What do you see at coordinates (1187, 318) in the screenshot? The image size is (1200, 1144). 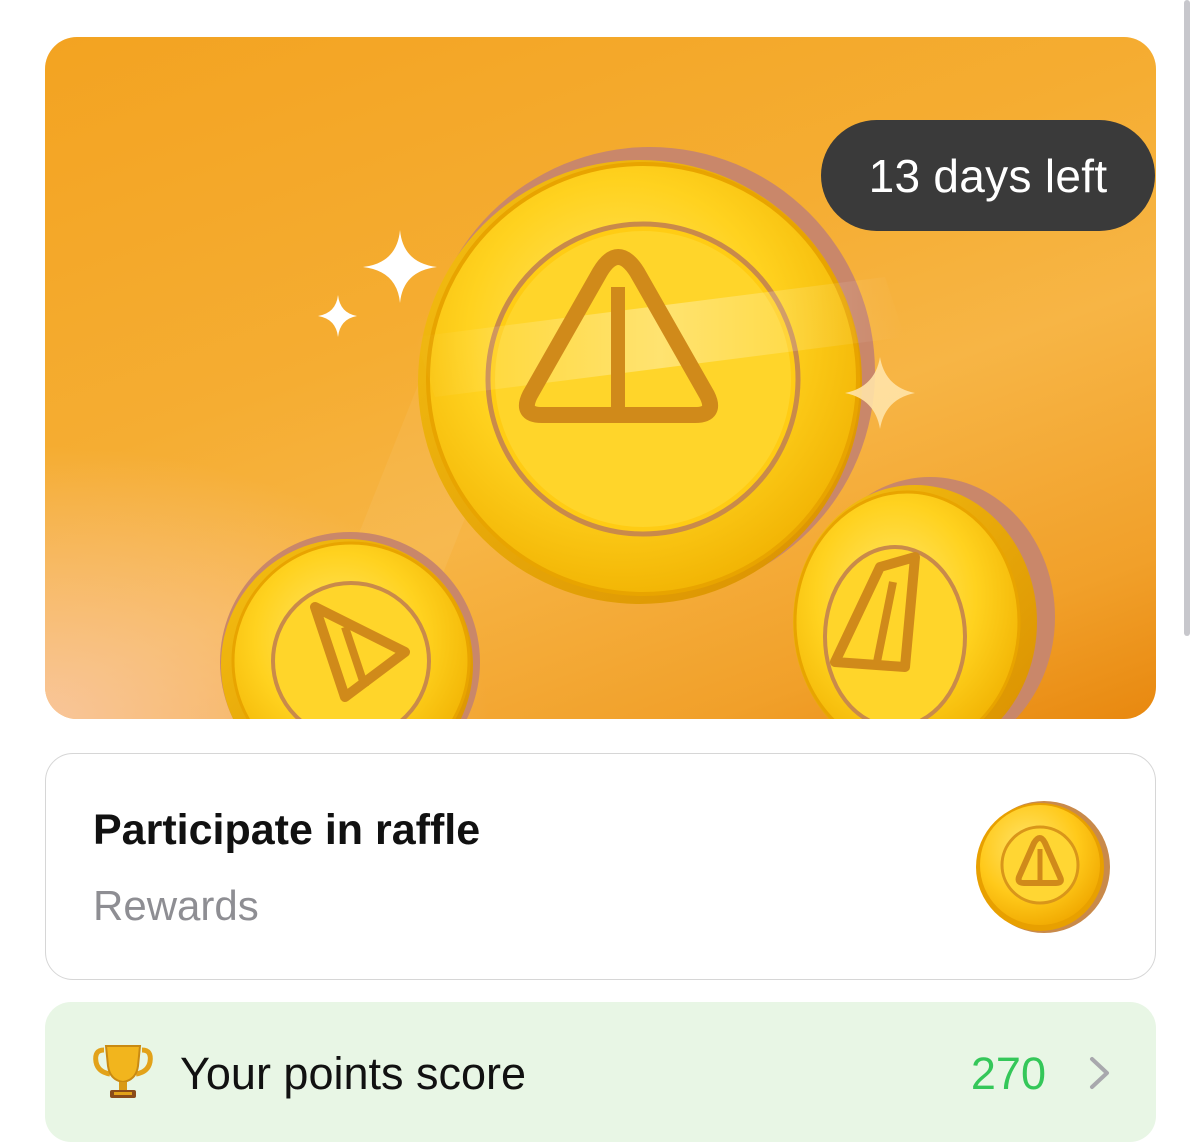 I see `scrollbar` at bounding box center [1187, 318].